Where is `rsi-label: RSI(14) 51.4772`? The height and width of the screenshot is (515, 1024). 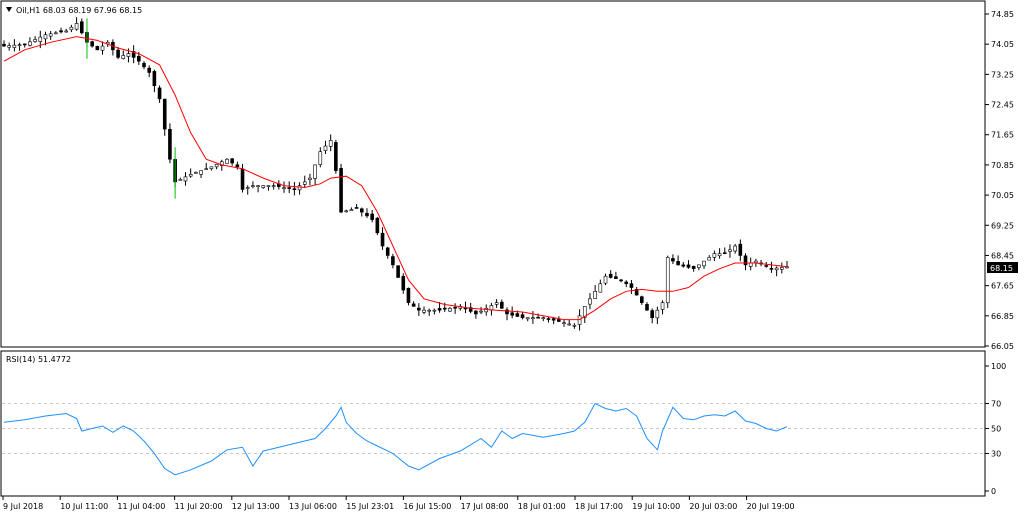 rsi-label: RSI(14) 51.4772 is located at coordinates (38, 359).